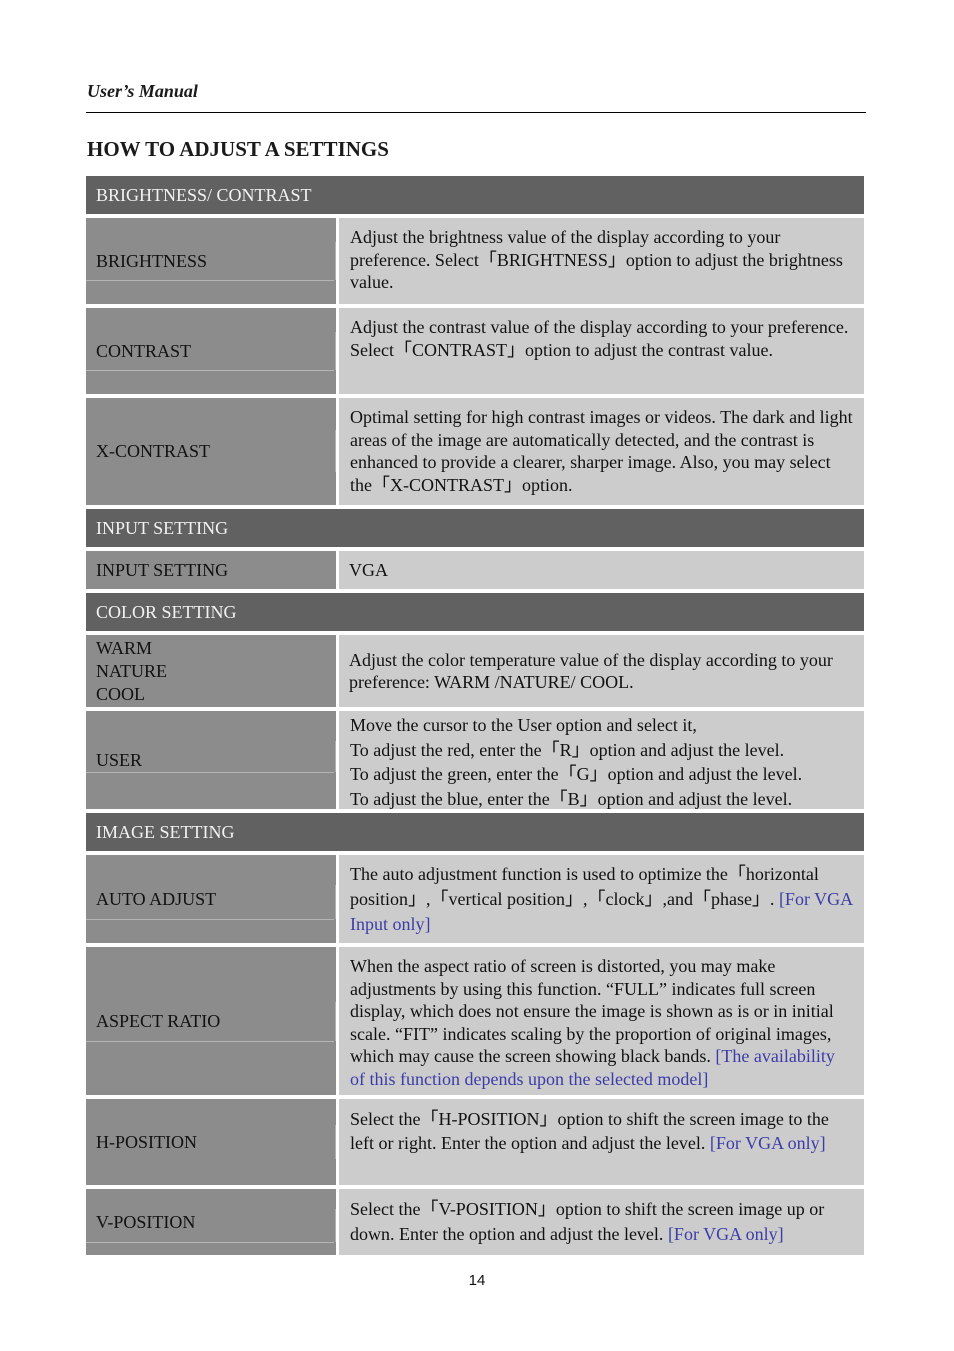 The width and height of the screenshot is (954, 1351). Describe the element at coordinates (475, 612) in the screenshot. I see `section-header-color-setting: COLOR SETTING` at that location.